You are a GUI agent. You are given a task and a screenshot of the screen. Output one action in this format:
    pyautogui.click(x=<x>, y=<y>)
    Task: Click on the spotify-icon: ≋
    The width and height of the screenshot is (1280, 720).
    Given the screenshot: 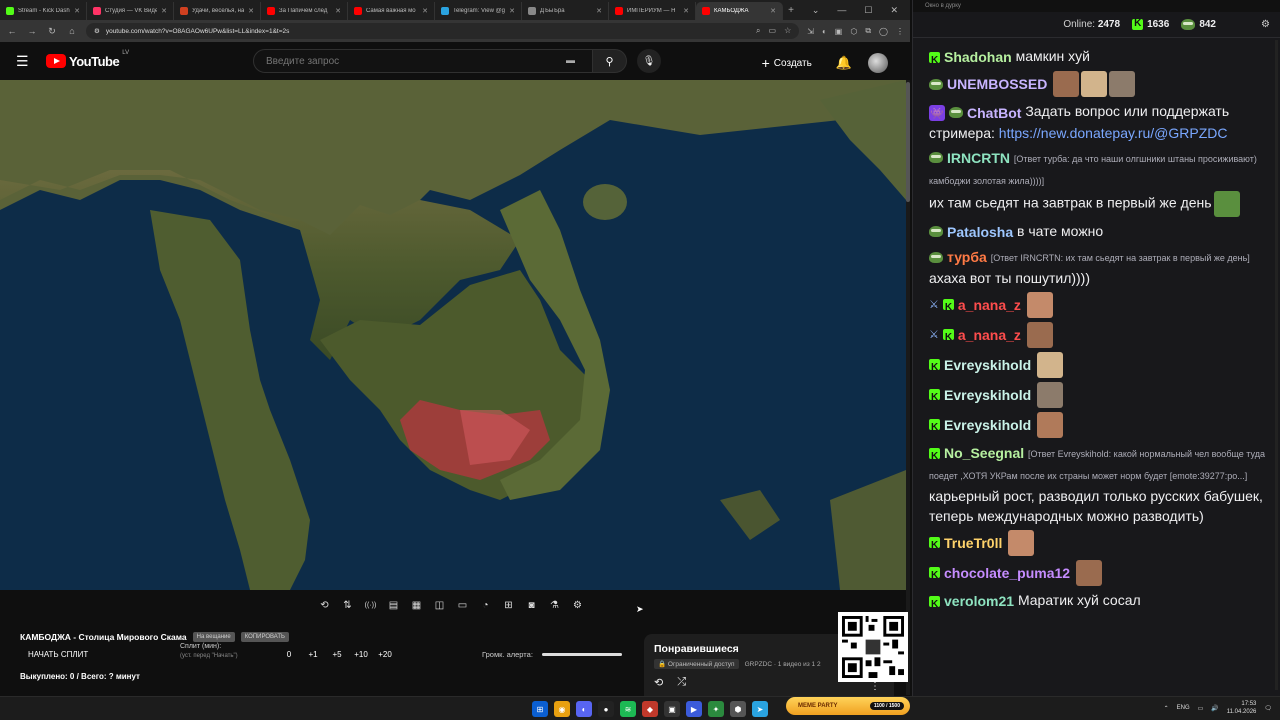 What is the action you would take?
    pyautogui.click(x=628, y=709)
    